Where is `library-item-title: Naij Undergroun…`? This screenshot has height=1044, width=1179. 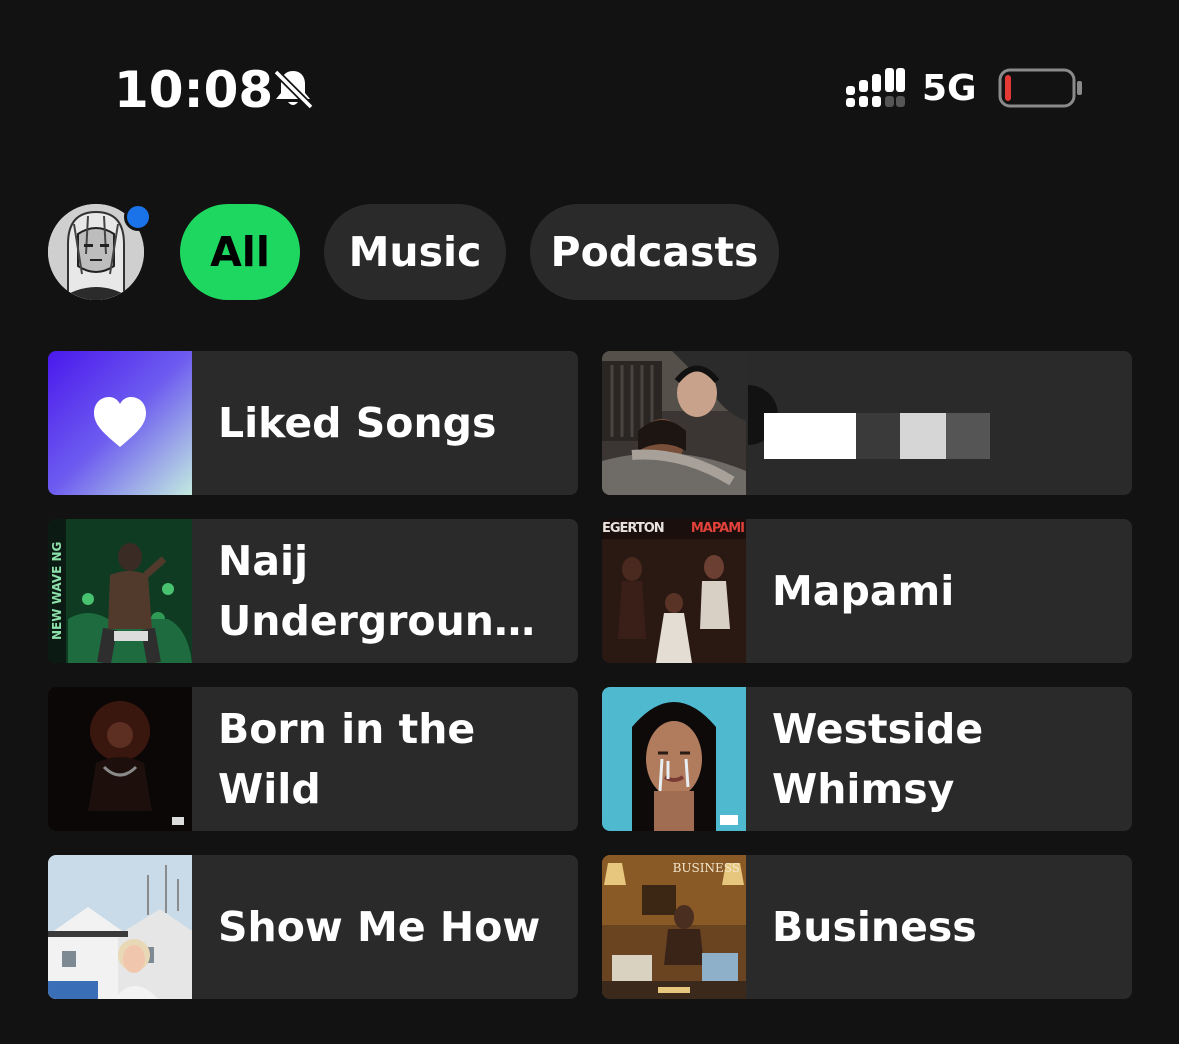
library-item-title: Naij Undergroun… is located at coordinates (376, 591).